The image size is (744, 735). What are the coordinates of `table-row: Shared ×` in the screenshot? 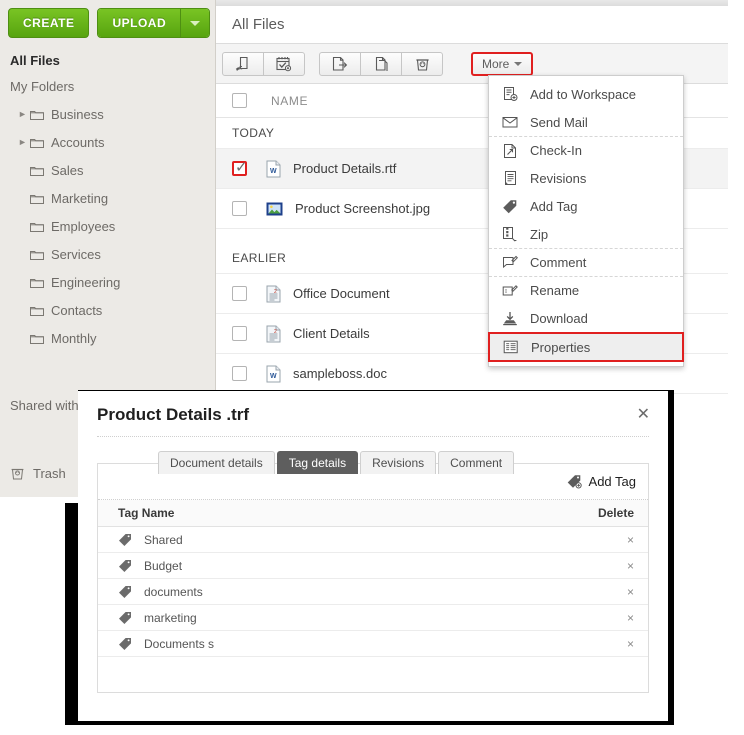 It's located at (373, 540).